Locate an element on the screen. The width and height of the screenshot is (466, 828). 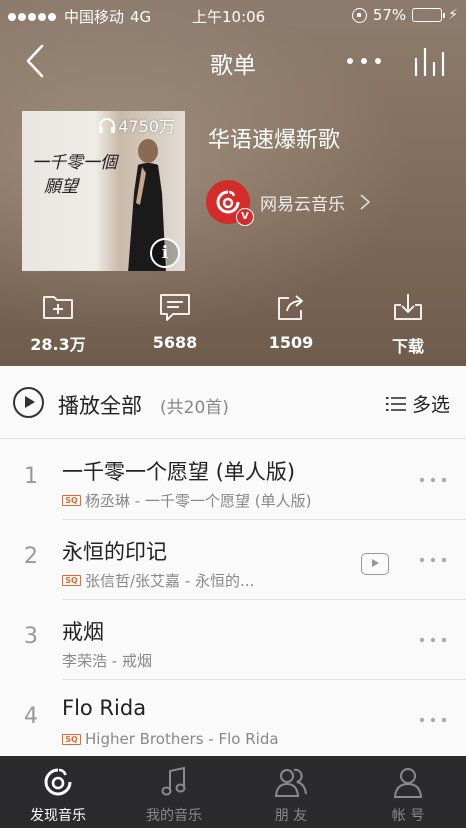
play-circle-icon is located at coordinates (28, 402).